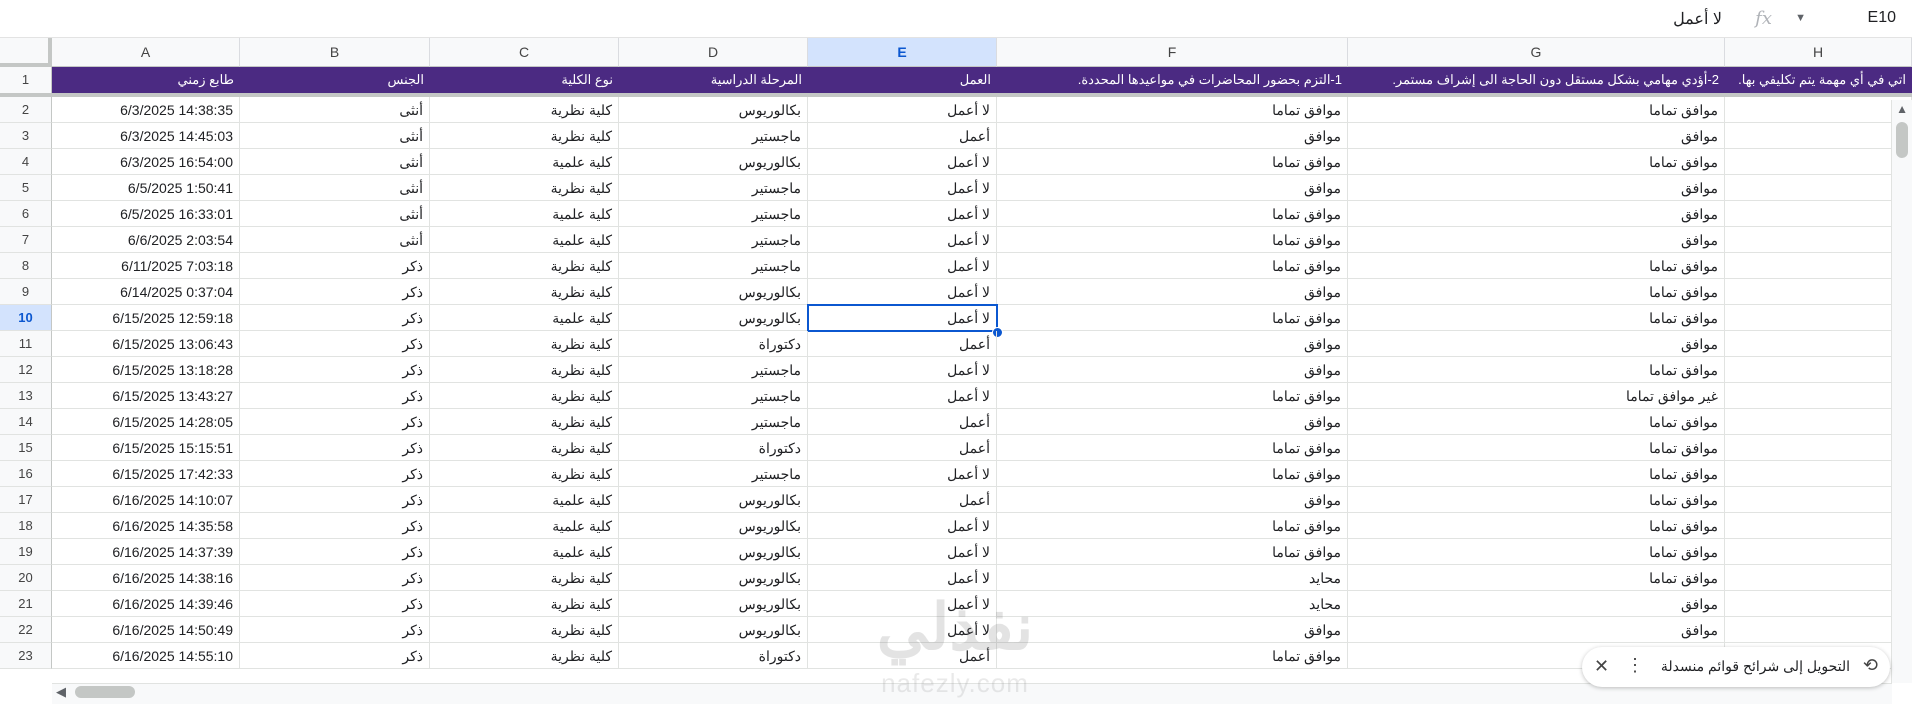 The image size is (1912, 704). What do you see at coordinates (713, 162) in the screenshot?
I see `cell-d4: بكالوريوس` at bounding box center [713, 162].